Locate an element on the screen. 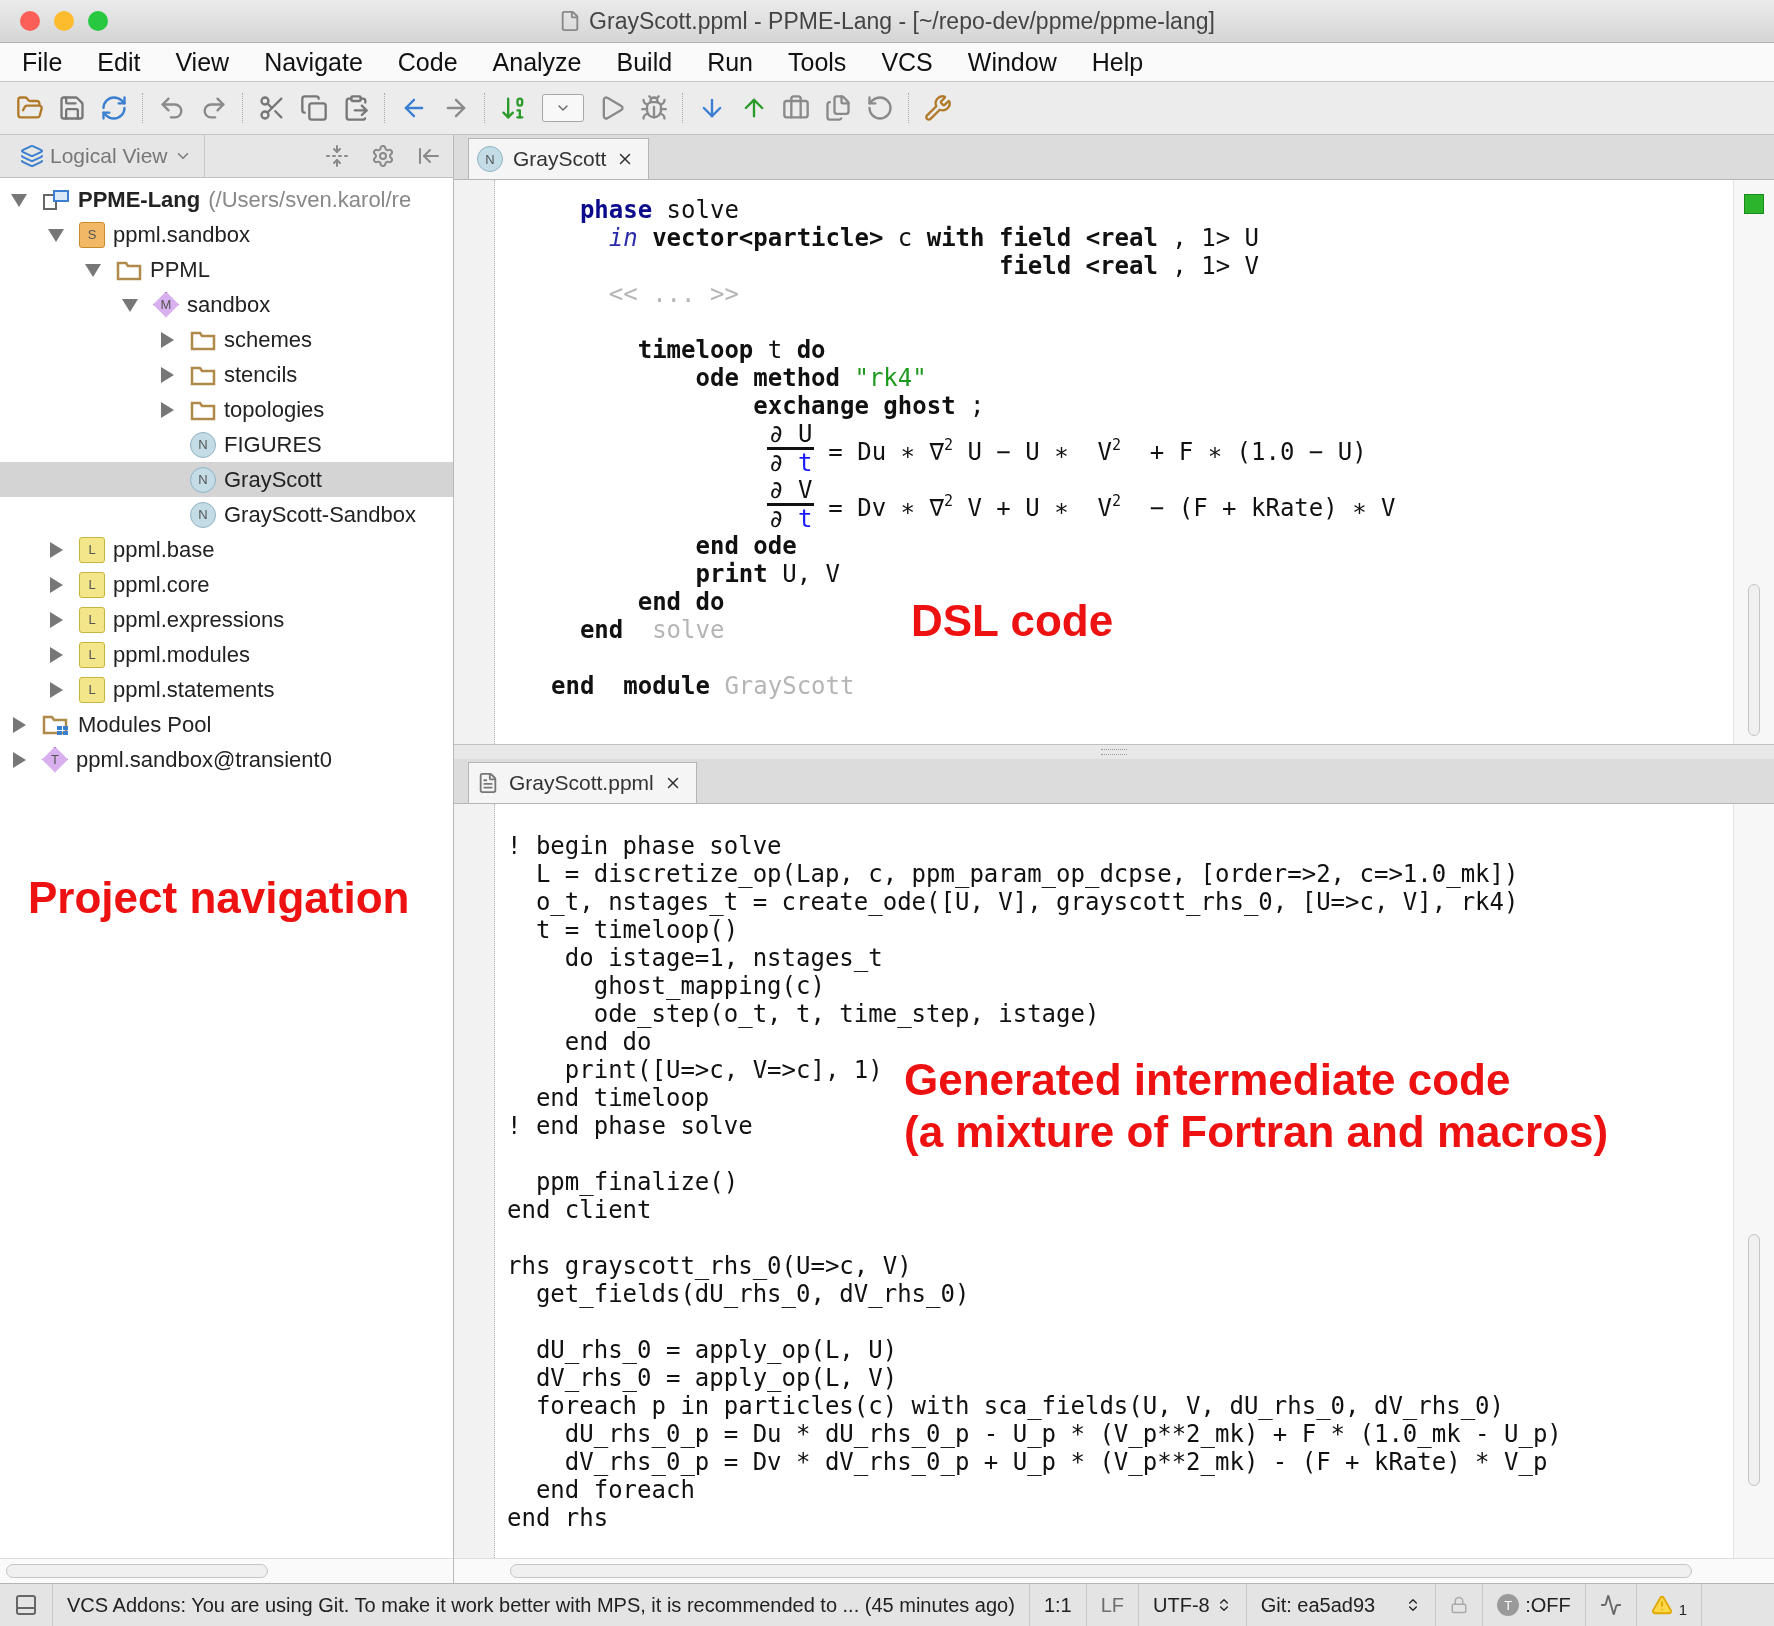 This screenshot has height=1626, width=1774. code-line: ! begin phase solve is located at coordinates (644, 846).